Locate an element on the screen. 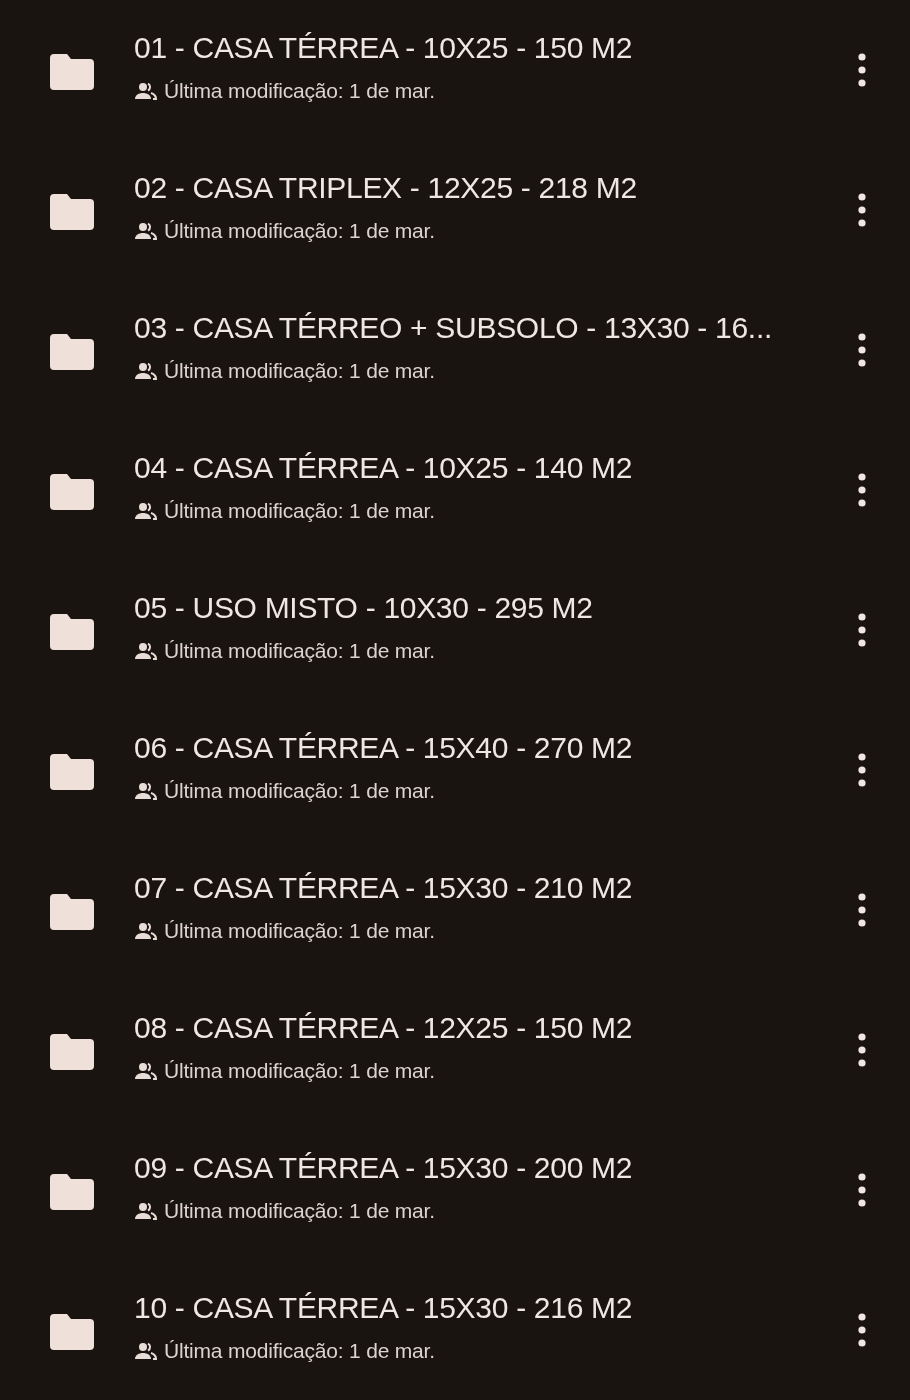 The width and height of the screenshot is (910, 1400). folder-name: 01 - CASA TÉRREA - 10X25 - 150 M2 is located at coordinates (486, 48).